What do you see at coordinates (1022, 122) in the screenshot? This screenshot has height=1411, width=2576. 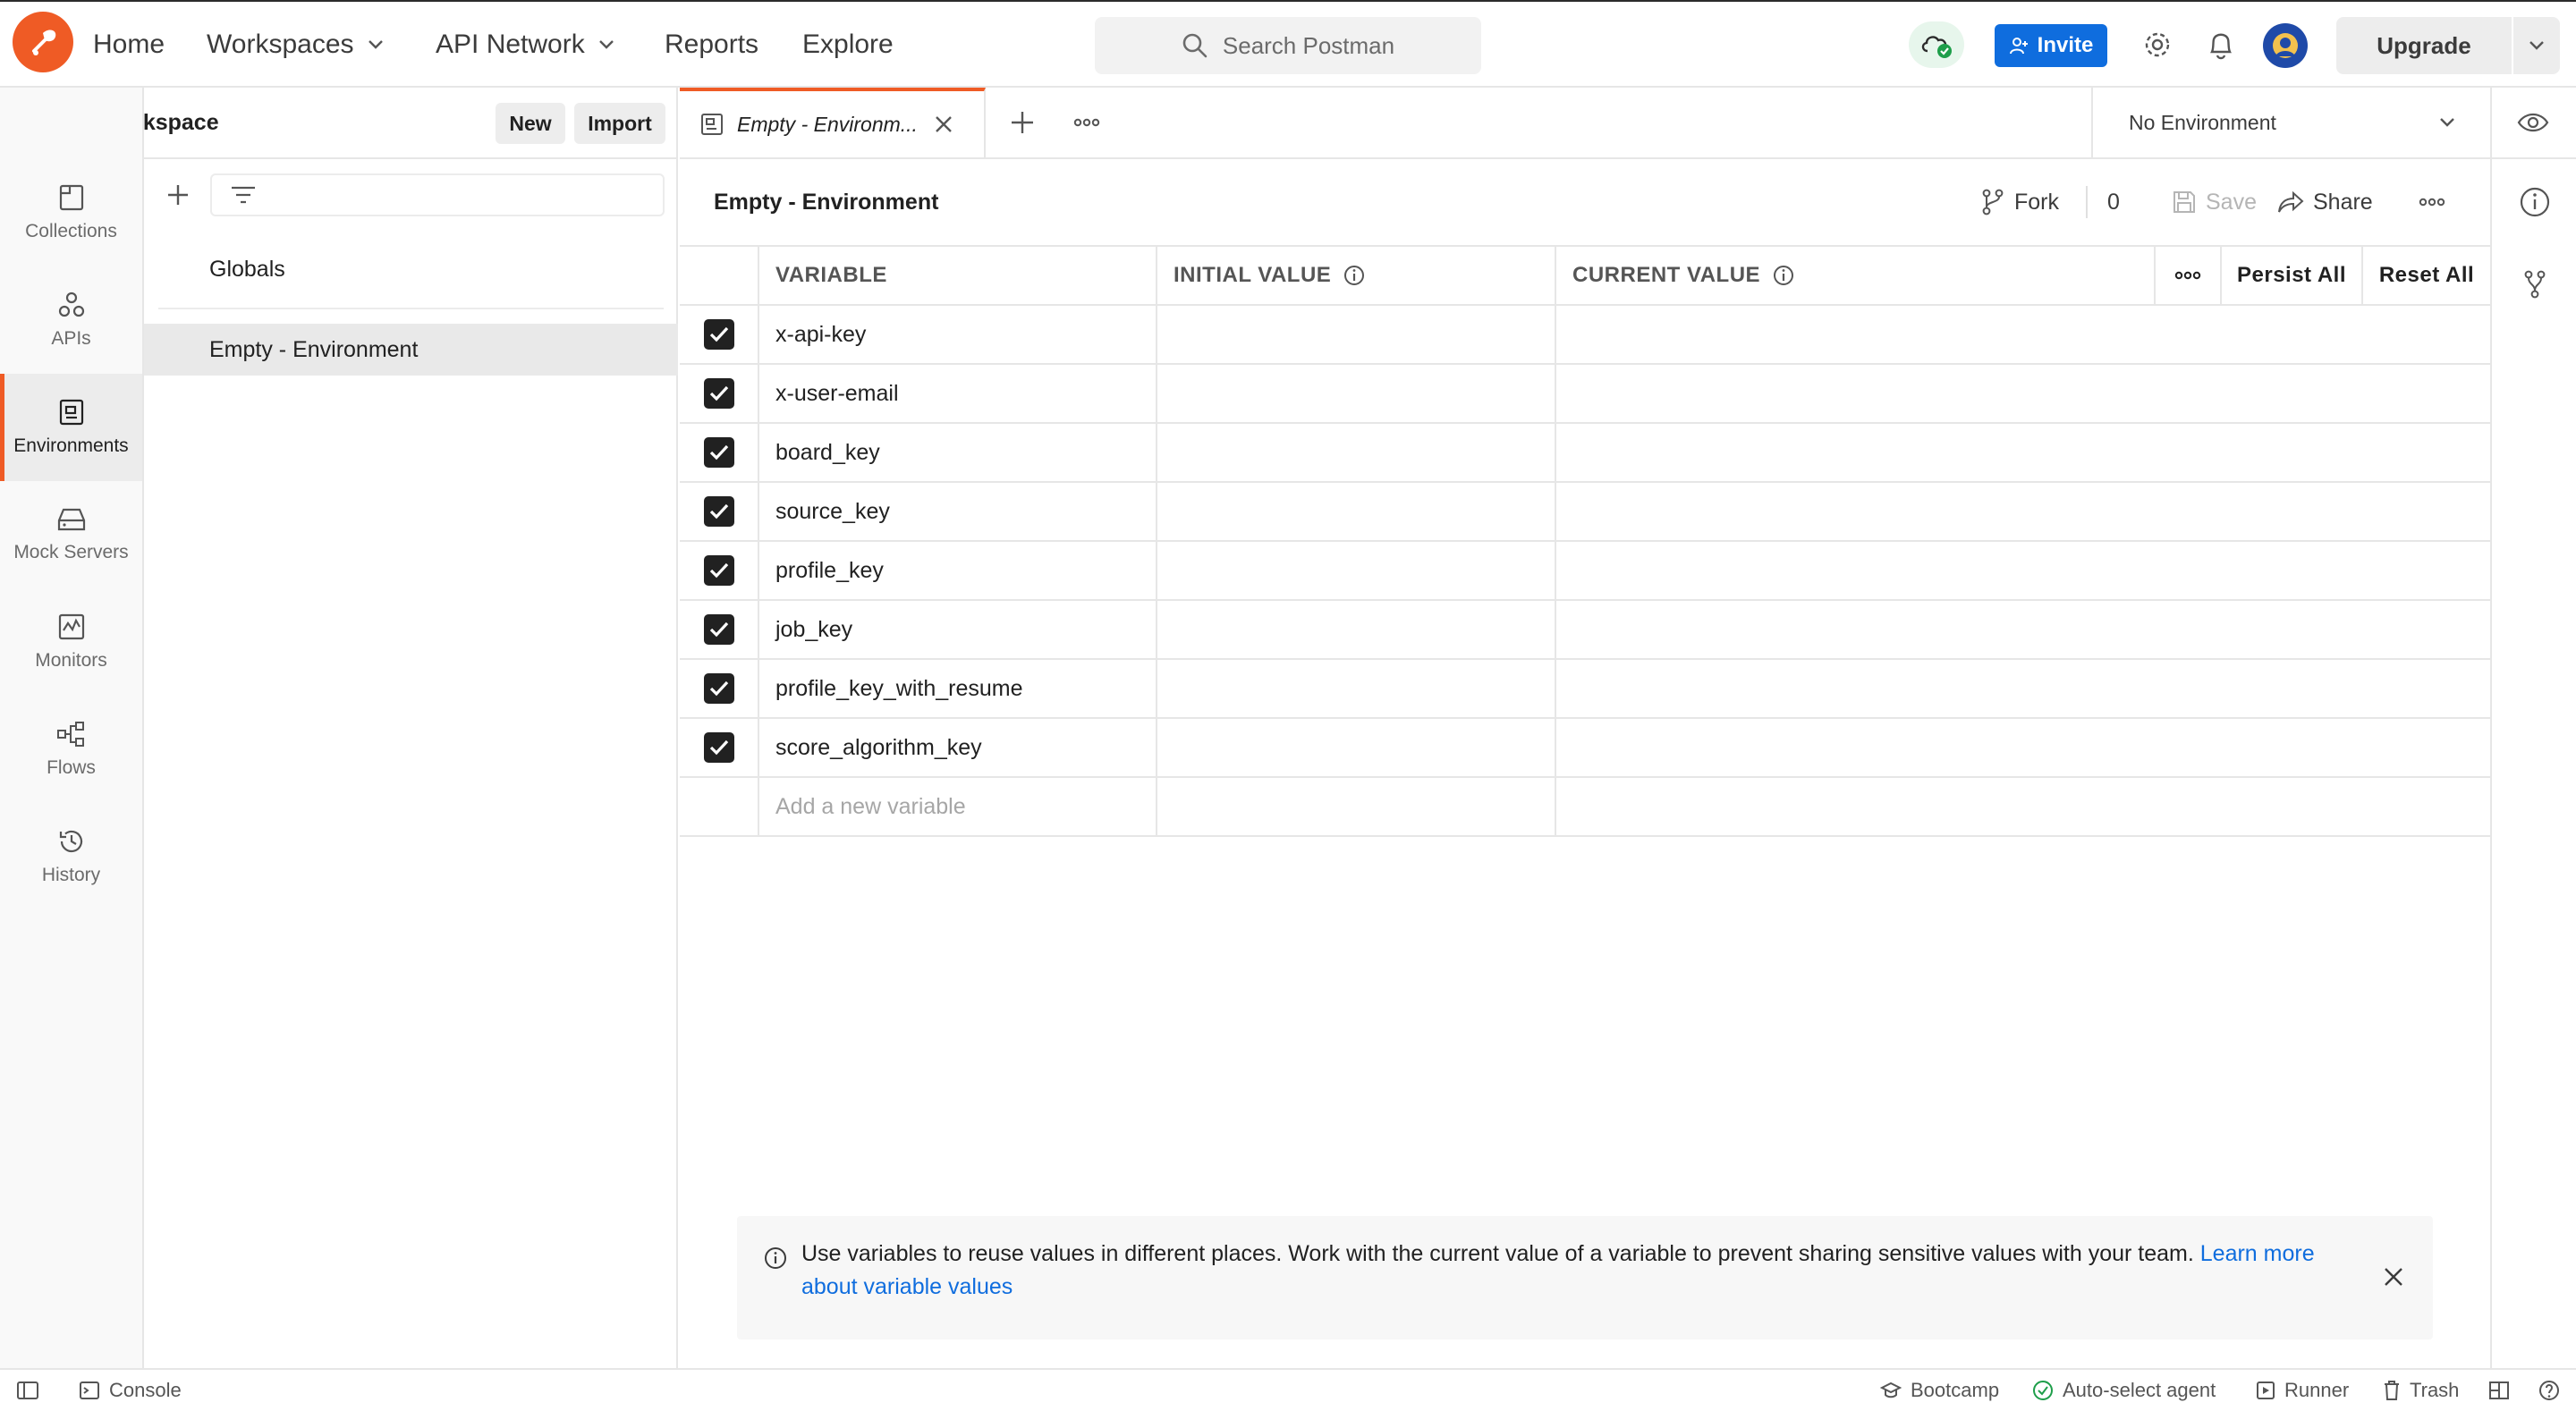 I see `new-tab-icon` at bounding box center [1022, 122].